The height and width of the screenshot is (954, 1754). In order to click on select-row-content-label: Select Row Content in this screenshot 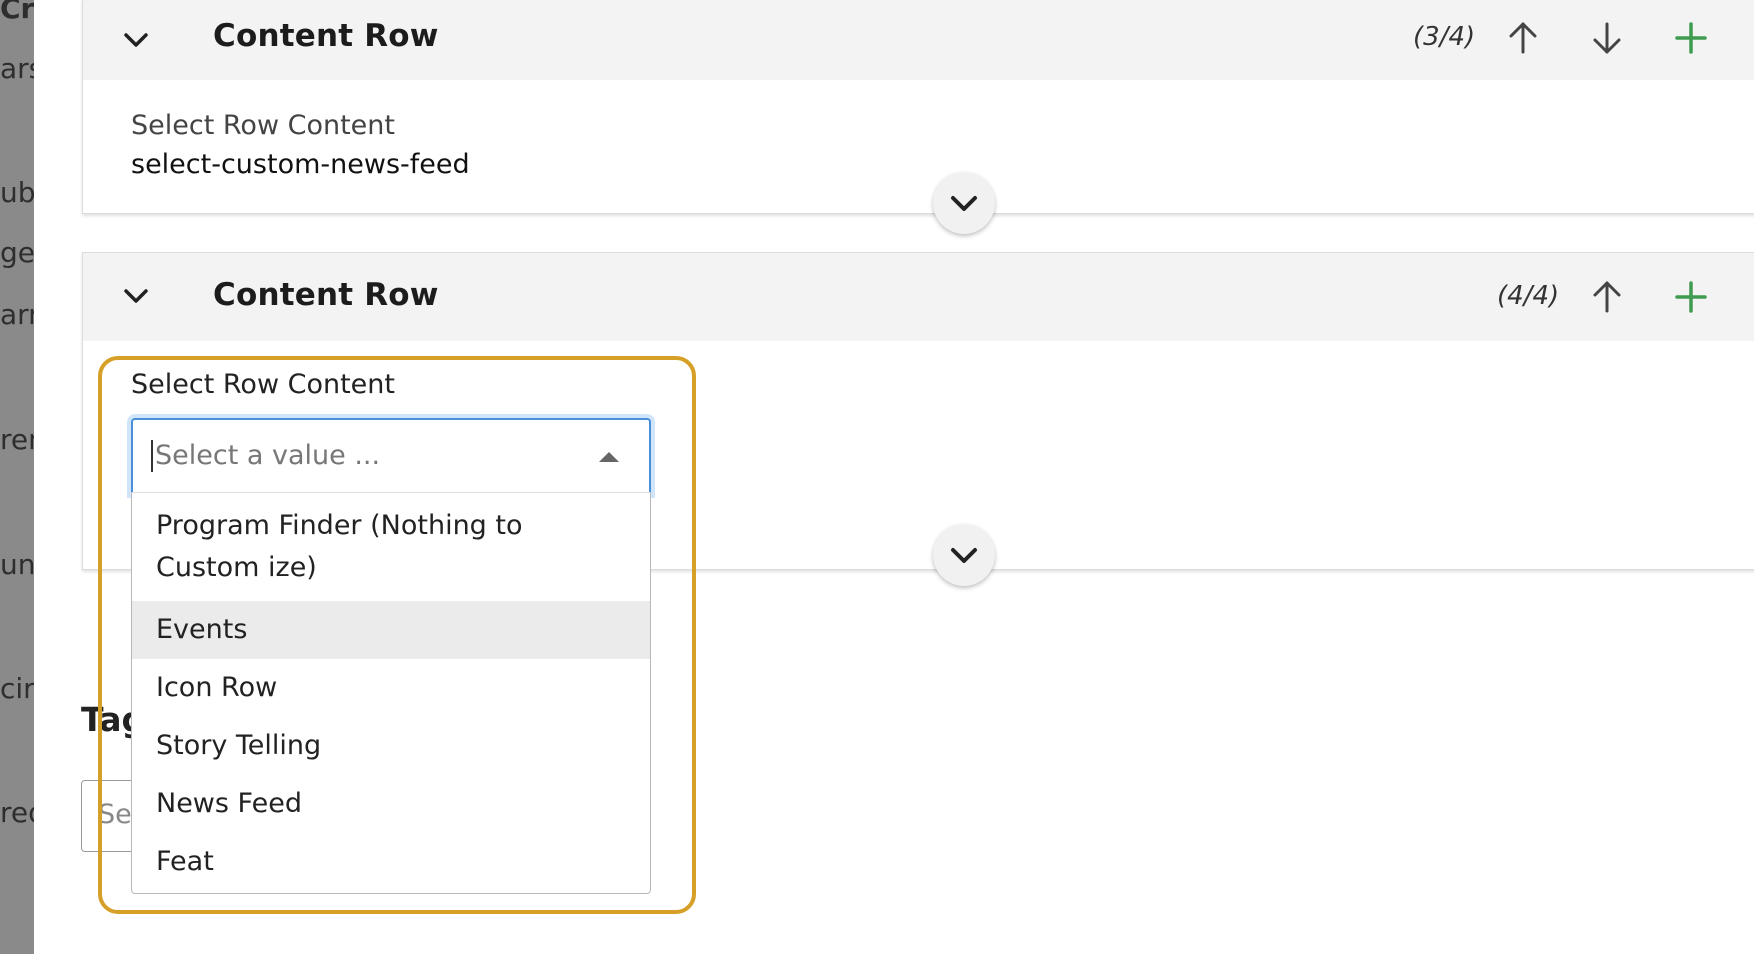, I will do `click(263, 384)`.